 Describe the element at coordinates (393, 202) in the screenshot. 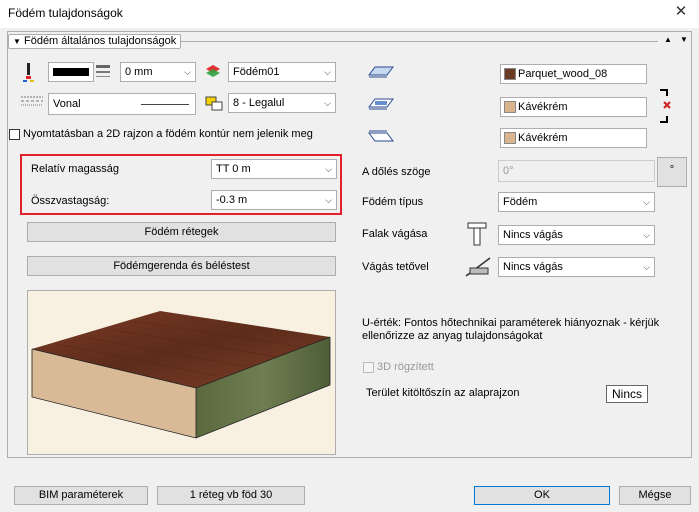

I see `slab-type-label: Födém típus` at that location.